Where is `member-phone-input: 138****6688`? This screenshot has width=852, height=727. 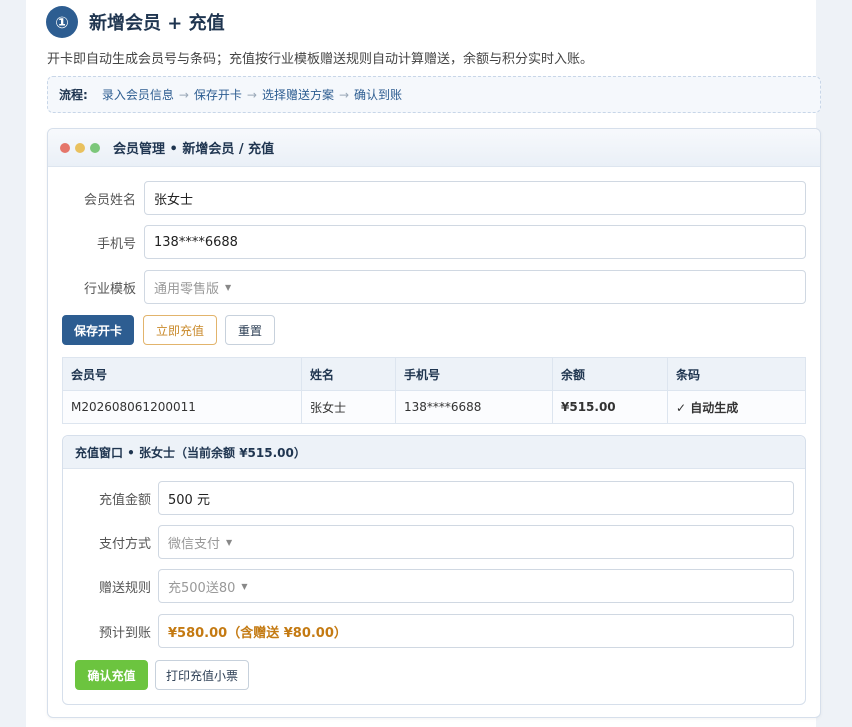
member-phone-input: 138****6688 is located at coordinates (475, 242).